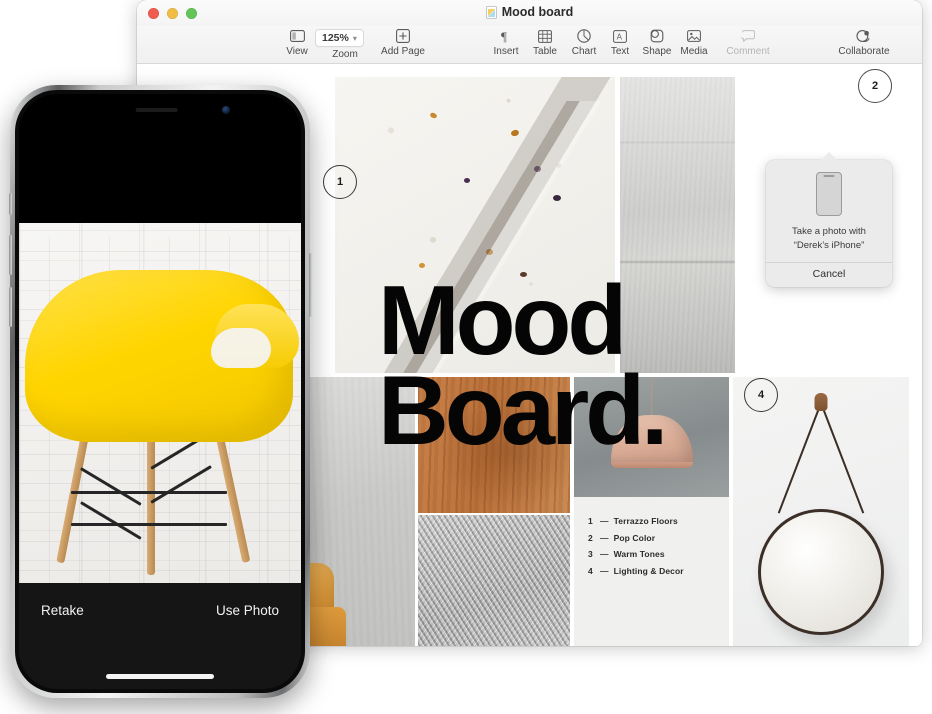 This screenshot has height=714, width=932. Describe the element at coordinates (694, 51) in the screenshot. I see `toolbar-media-label: Media` at that location.